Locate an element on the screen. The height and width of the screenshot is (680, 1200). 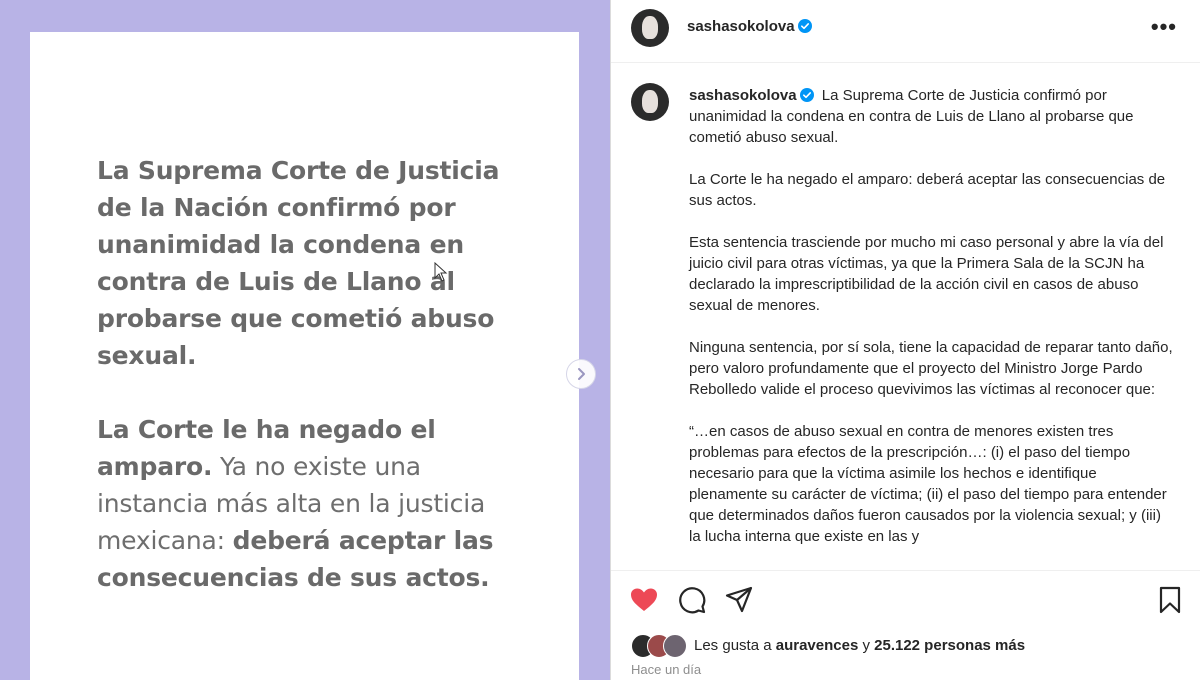
header-username: sashasokolova is located at coordinates (749, 26).